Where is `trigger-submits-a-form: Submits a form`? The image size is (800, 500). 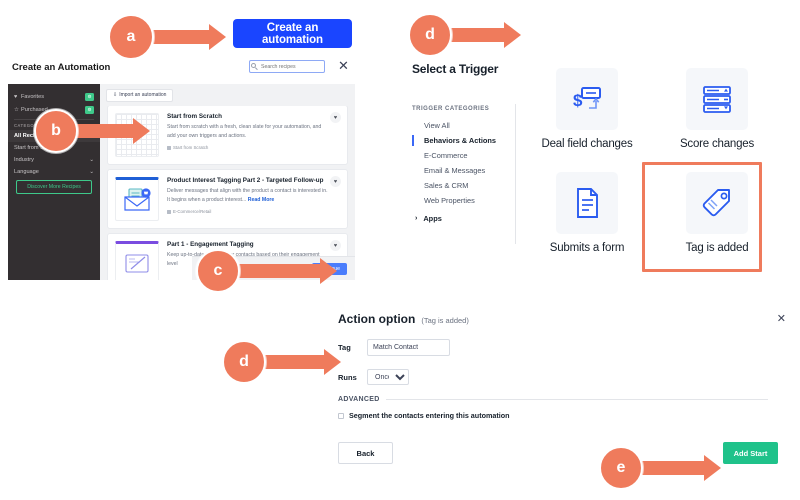 trigger-submits-a-form: Submits a form is located at coordinates (587, 213).